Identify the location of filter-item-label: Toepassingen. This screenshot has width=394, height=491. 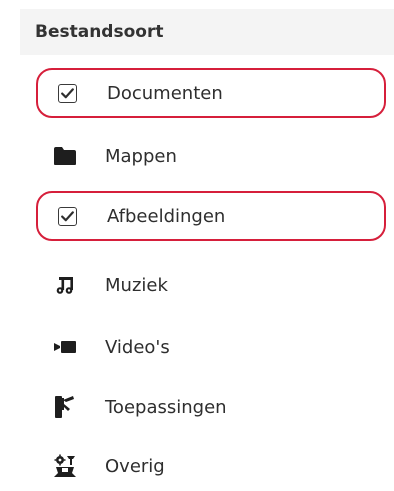
(166, 407).